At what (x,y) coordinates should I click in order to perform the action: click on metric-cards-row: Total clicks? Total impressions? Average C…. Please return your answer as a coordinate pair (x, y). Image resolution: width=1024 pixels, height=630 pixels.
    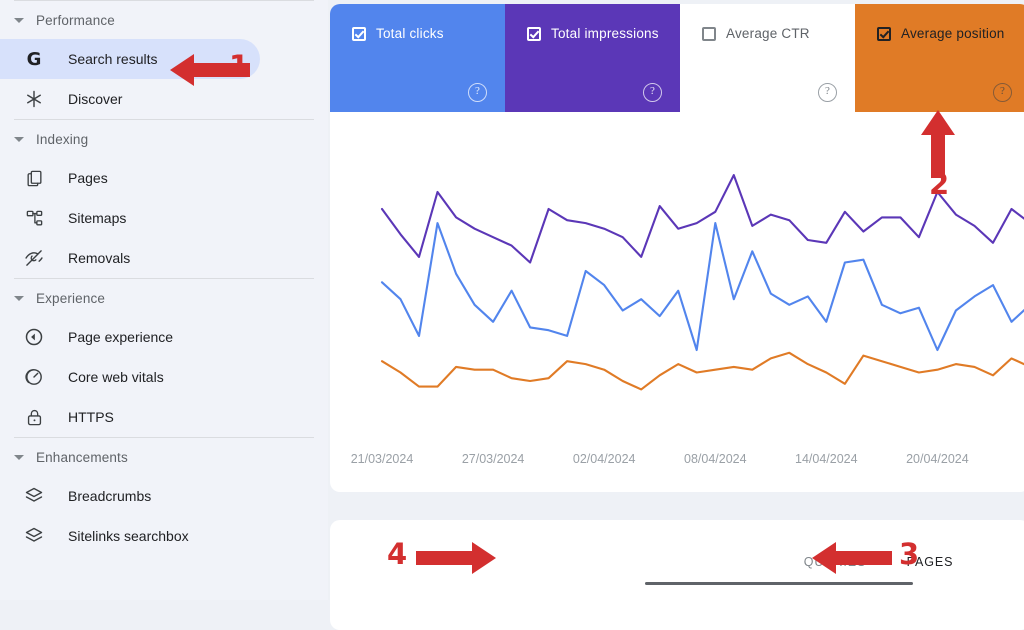
    Looking at the image, I should click on (677, 58).